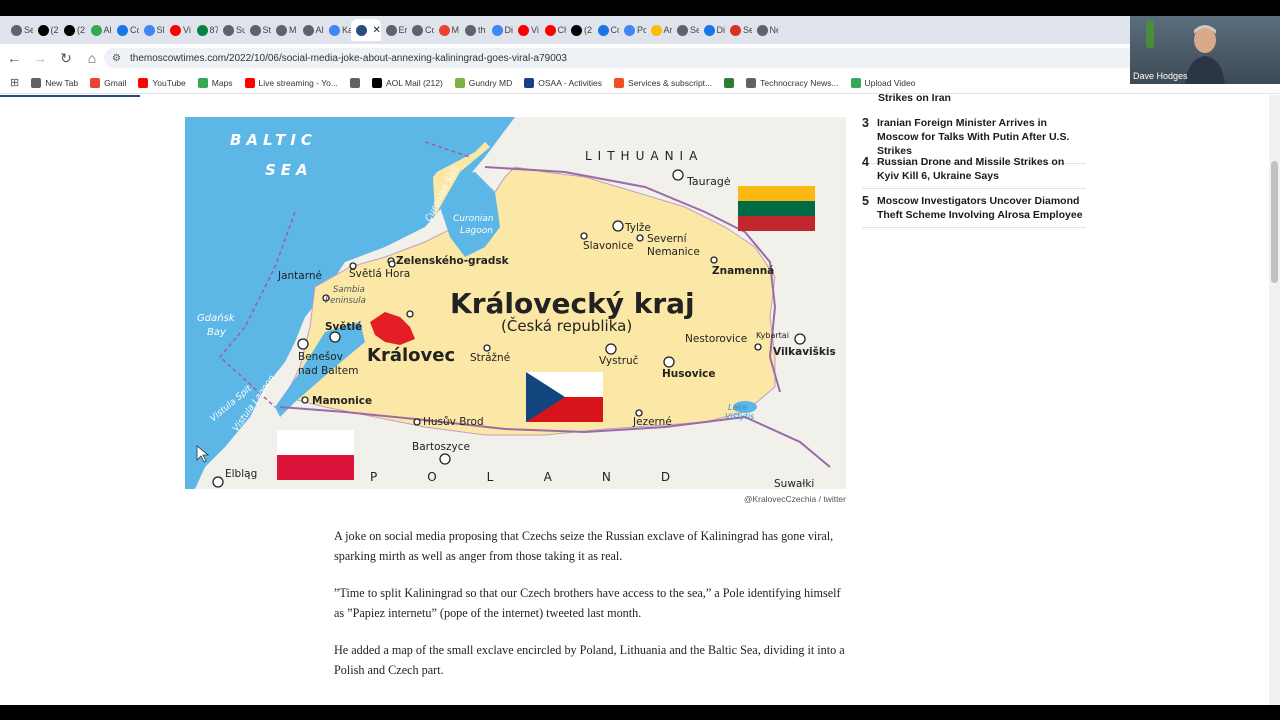 The width and height of the screenshot is (1280, 720). Describe the element at coordinates (115, 82) in the screenshot. I see `bookmark-label: Gmail` at that location.